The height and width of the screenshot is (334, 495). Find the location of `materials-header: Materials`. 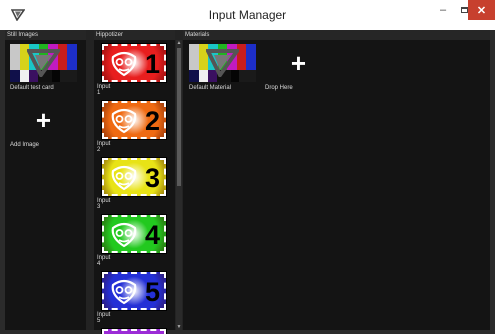

materials-header: Materials is located at coordinates (336, 35).